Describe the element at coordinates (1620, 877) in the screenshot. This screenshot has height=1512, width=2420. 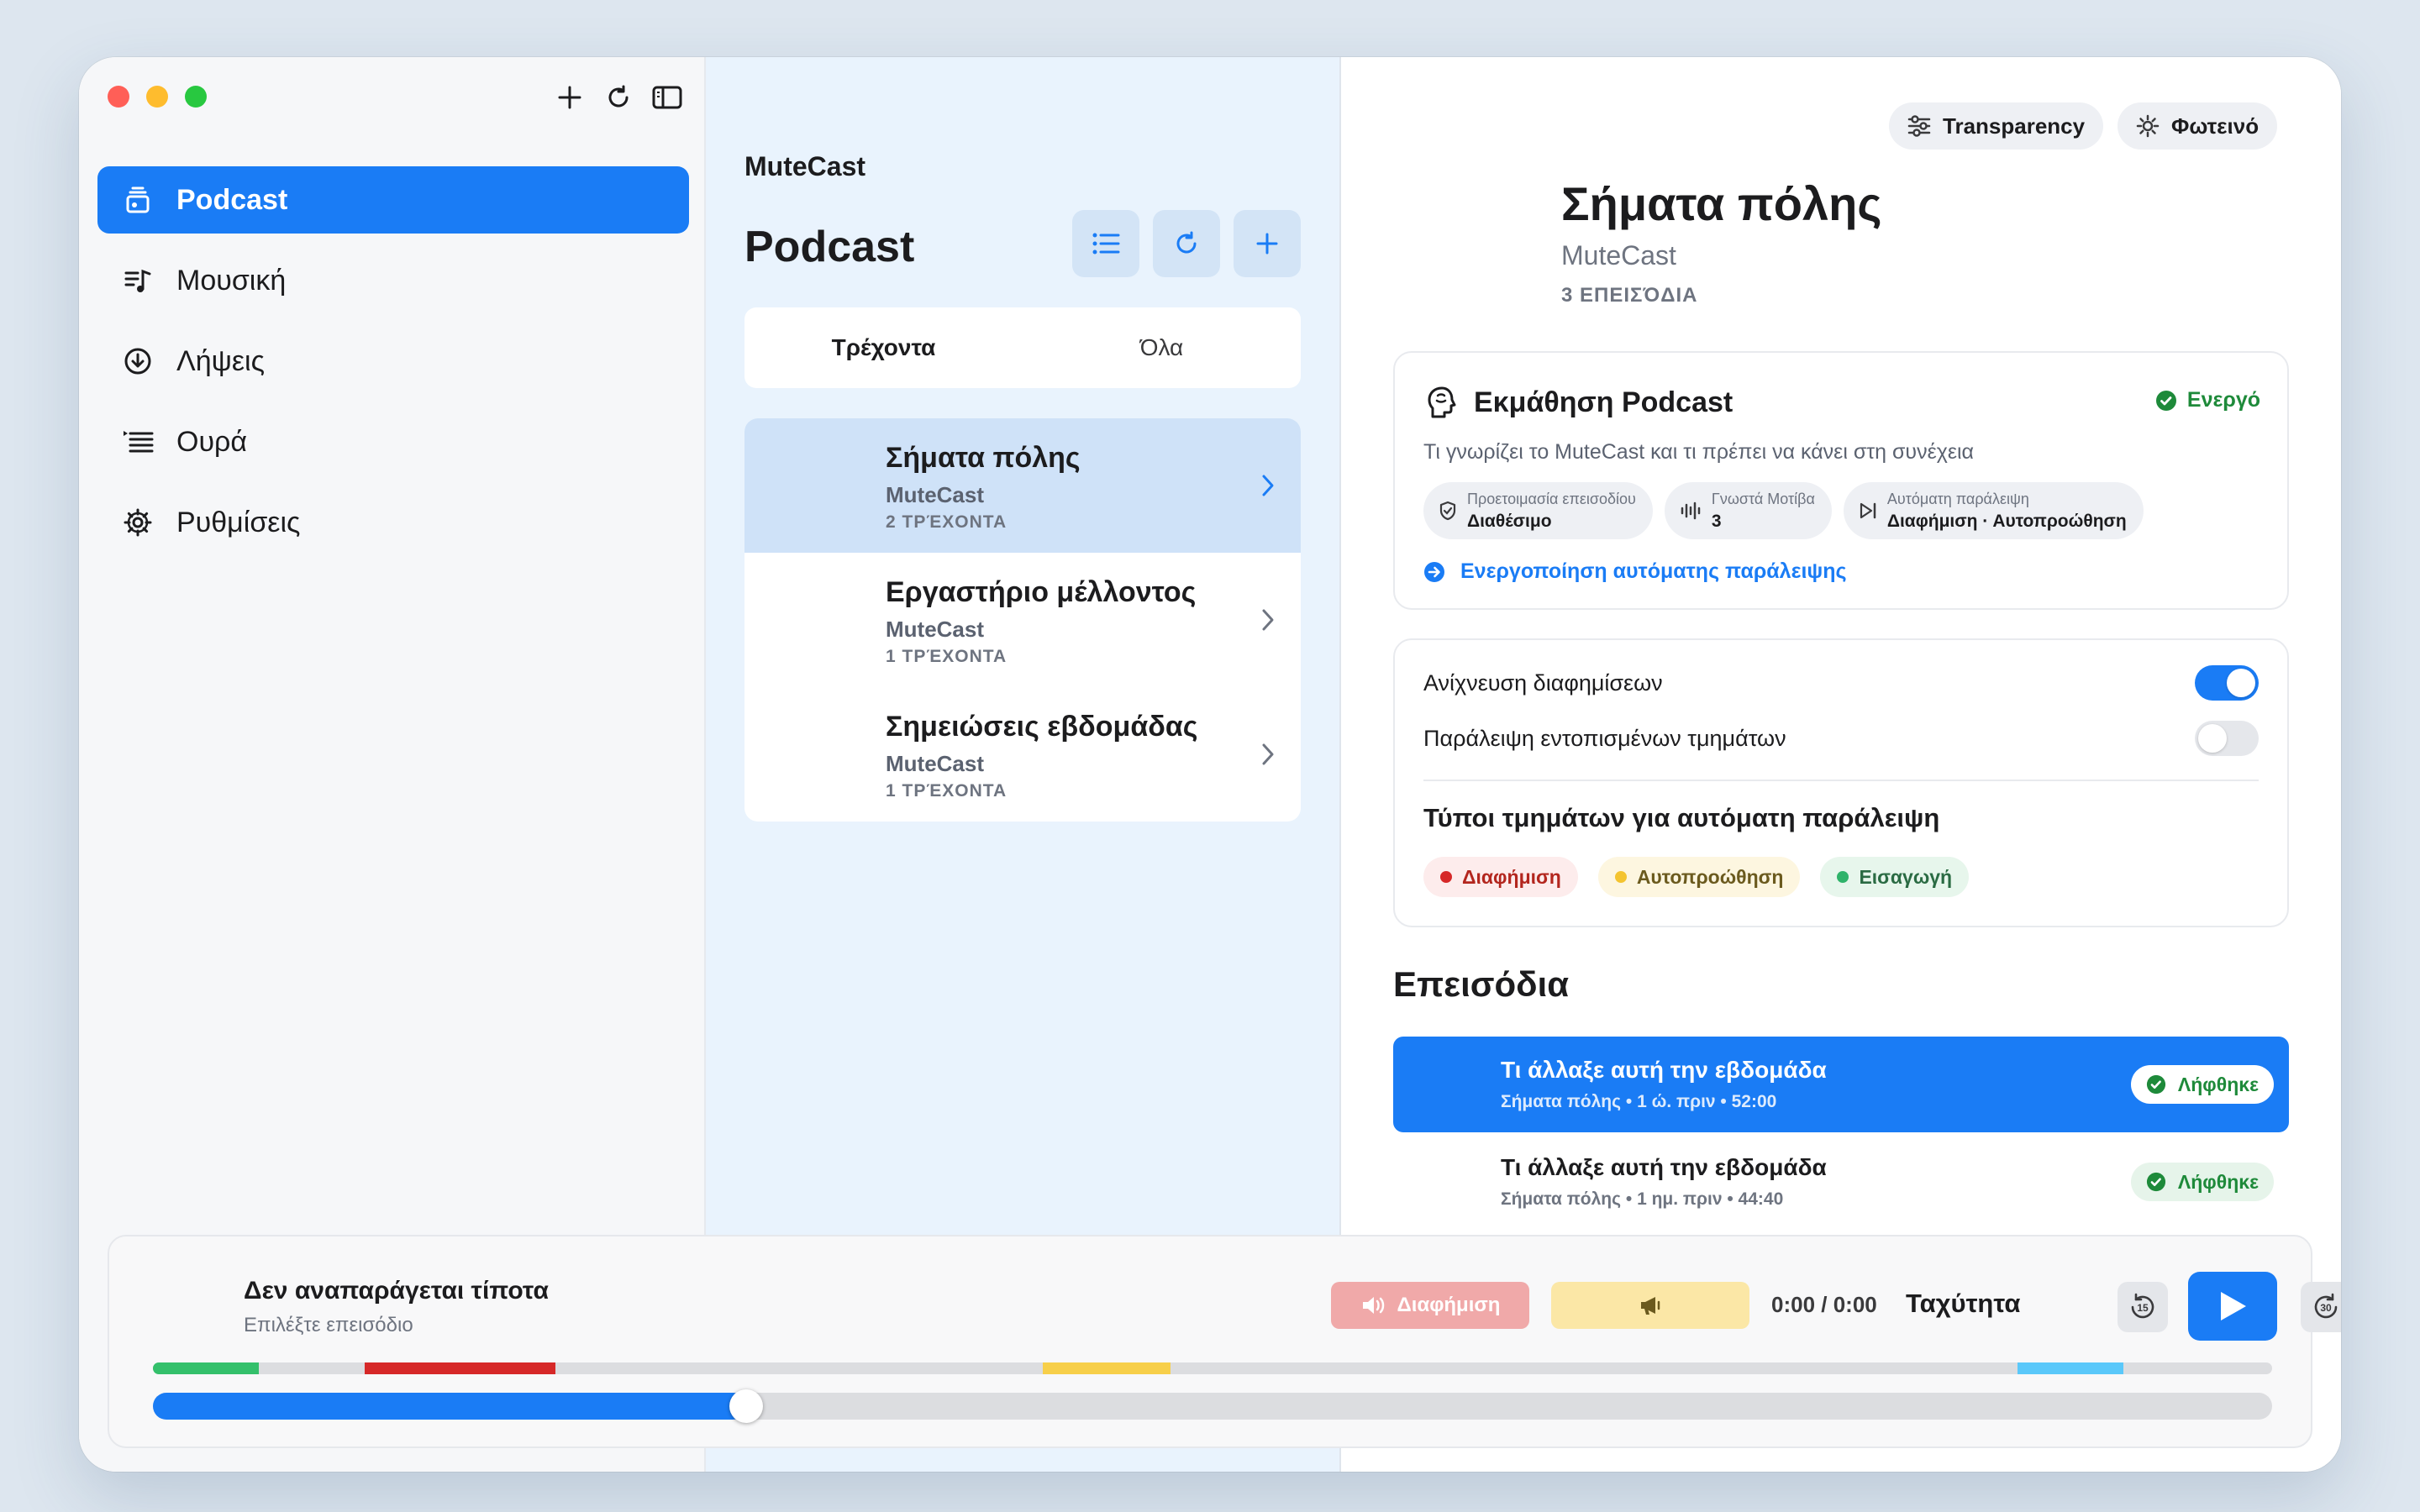
I see `dot-icon` at that location.